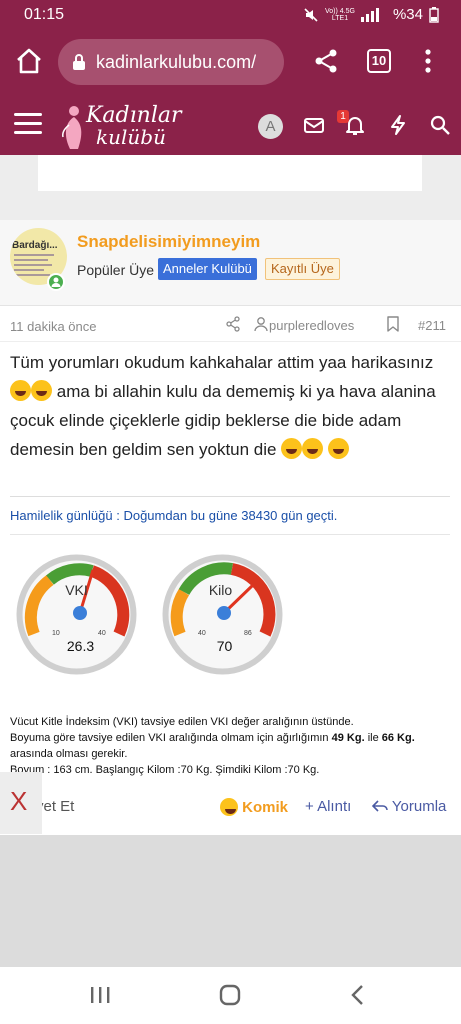 This screenshot has width=461, height=1024. I want to click on android-nav-bar, so click(230, 995).